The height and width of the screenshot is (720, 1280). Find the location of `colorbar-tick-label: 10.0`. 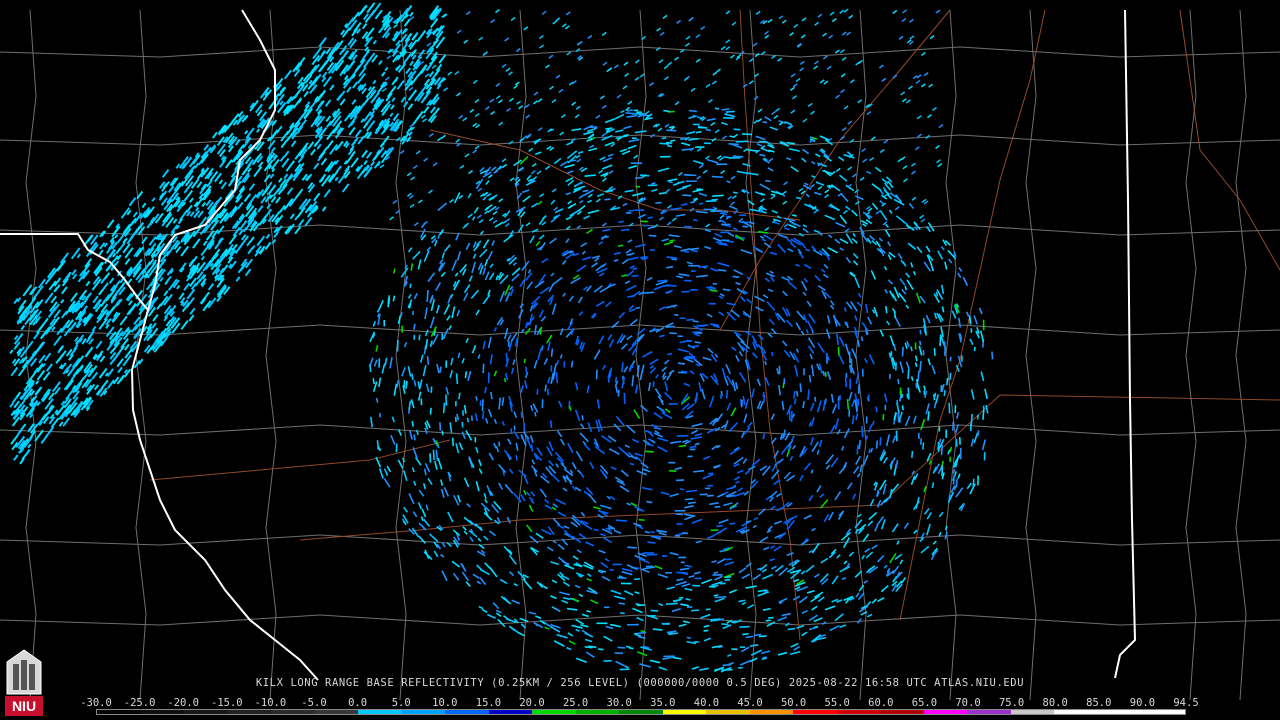

colorbar-tick-label: 10.0 is located at coordinates (445, 703).